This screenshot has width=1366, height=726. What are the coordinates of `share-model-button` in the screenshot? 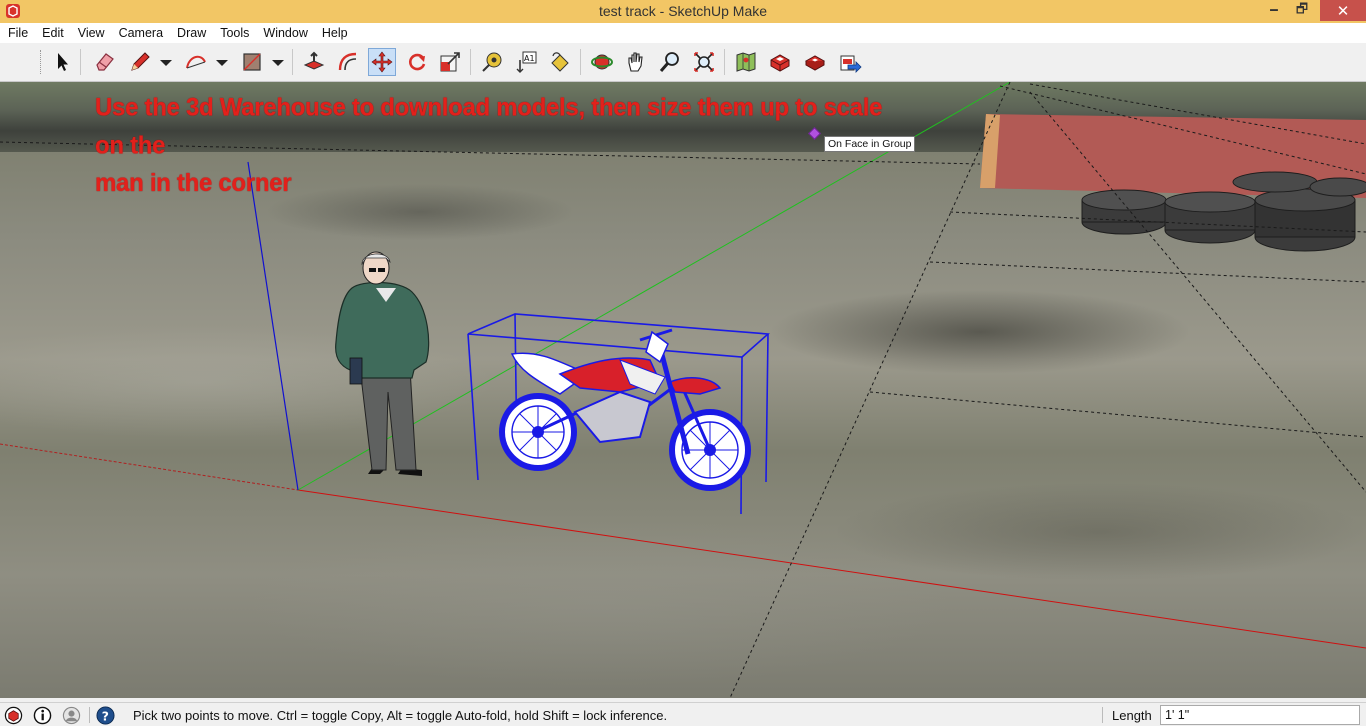 It's located at (850, 62).